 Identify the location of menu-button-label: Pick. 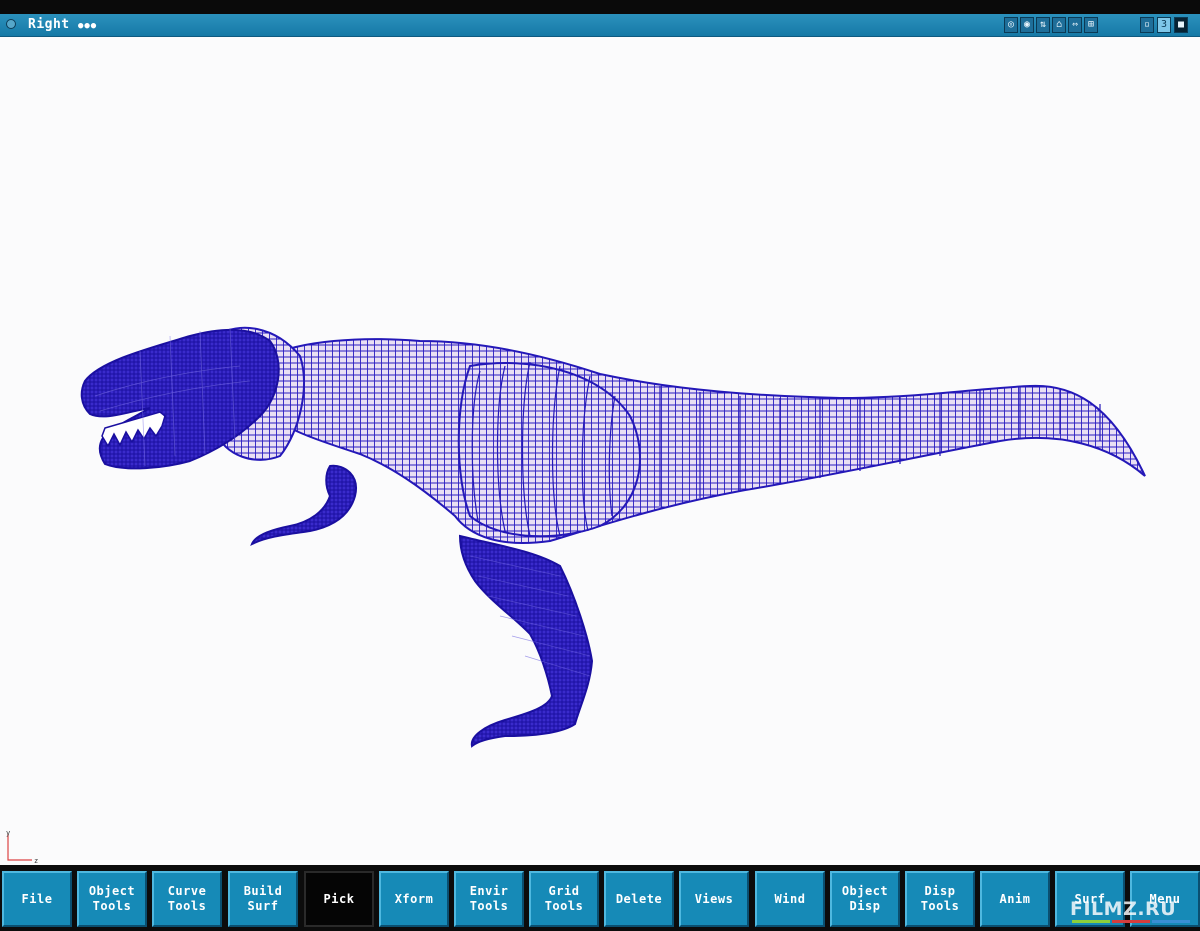
(339, 898).